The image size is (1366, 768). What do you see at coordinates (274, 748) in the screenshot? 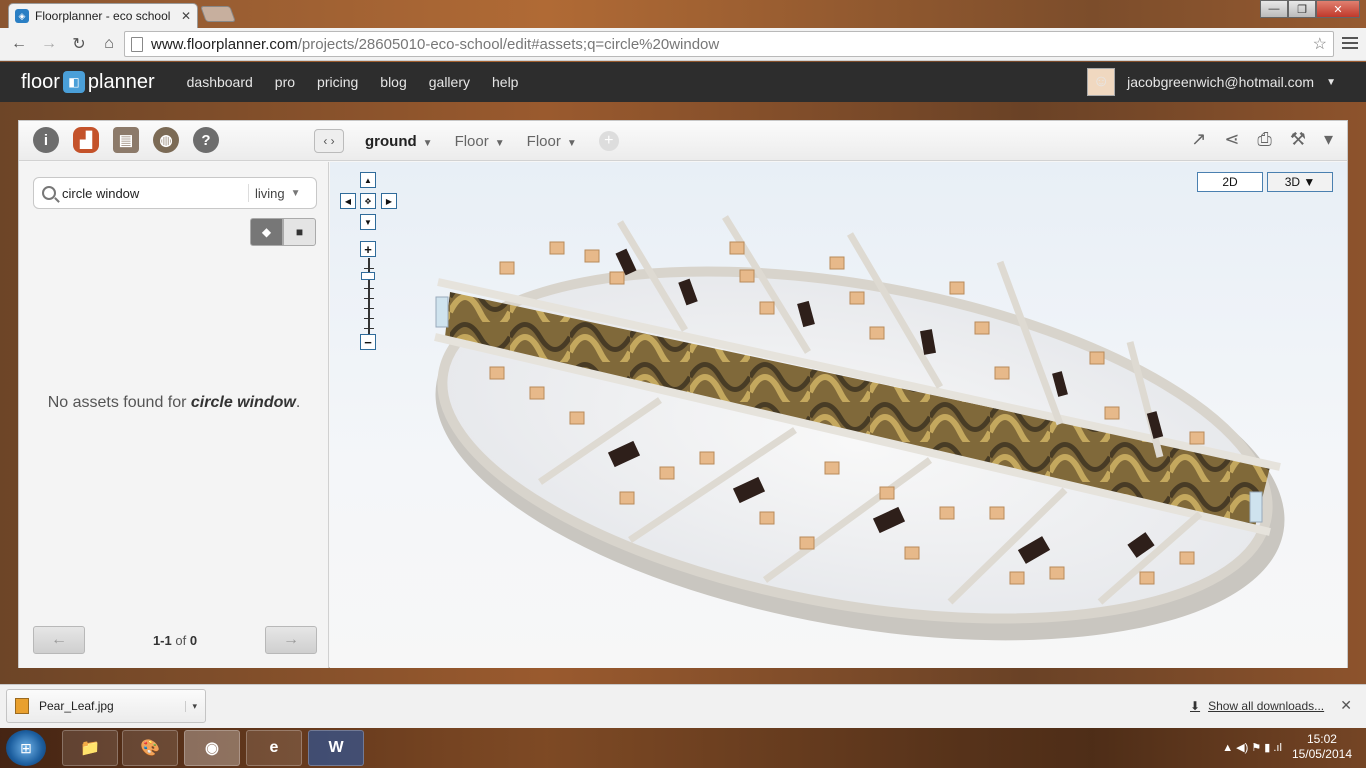
I see `taskbar-ie-icon: e` at bounding box center [274, 748].